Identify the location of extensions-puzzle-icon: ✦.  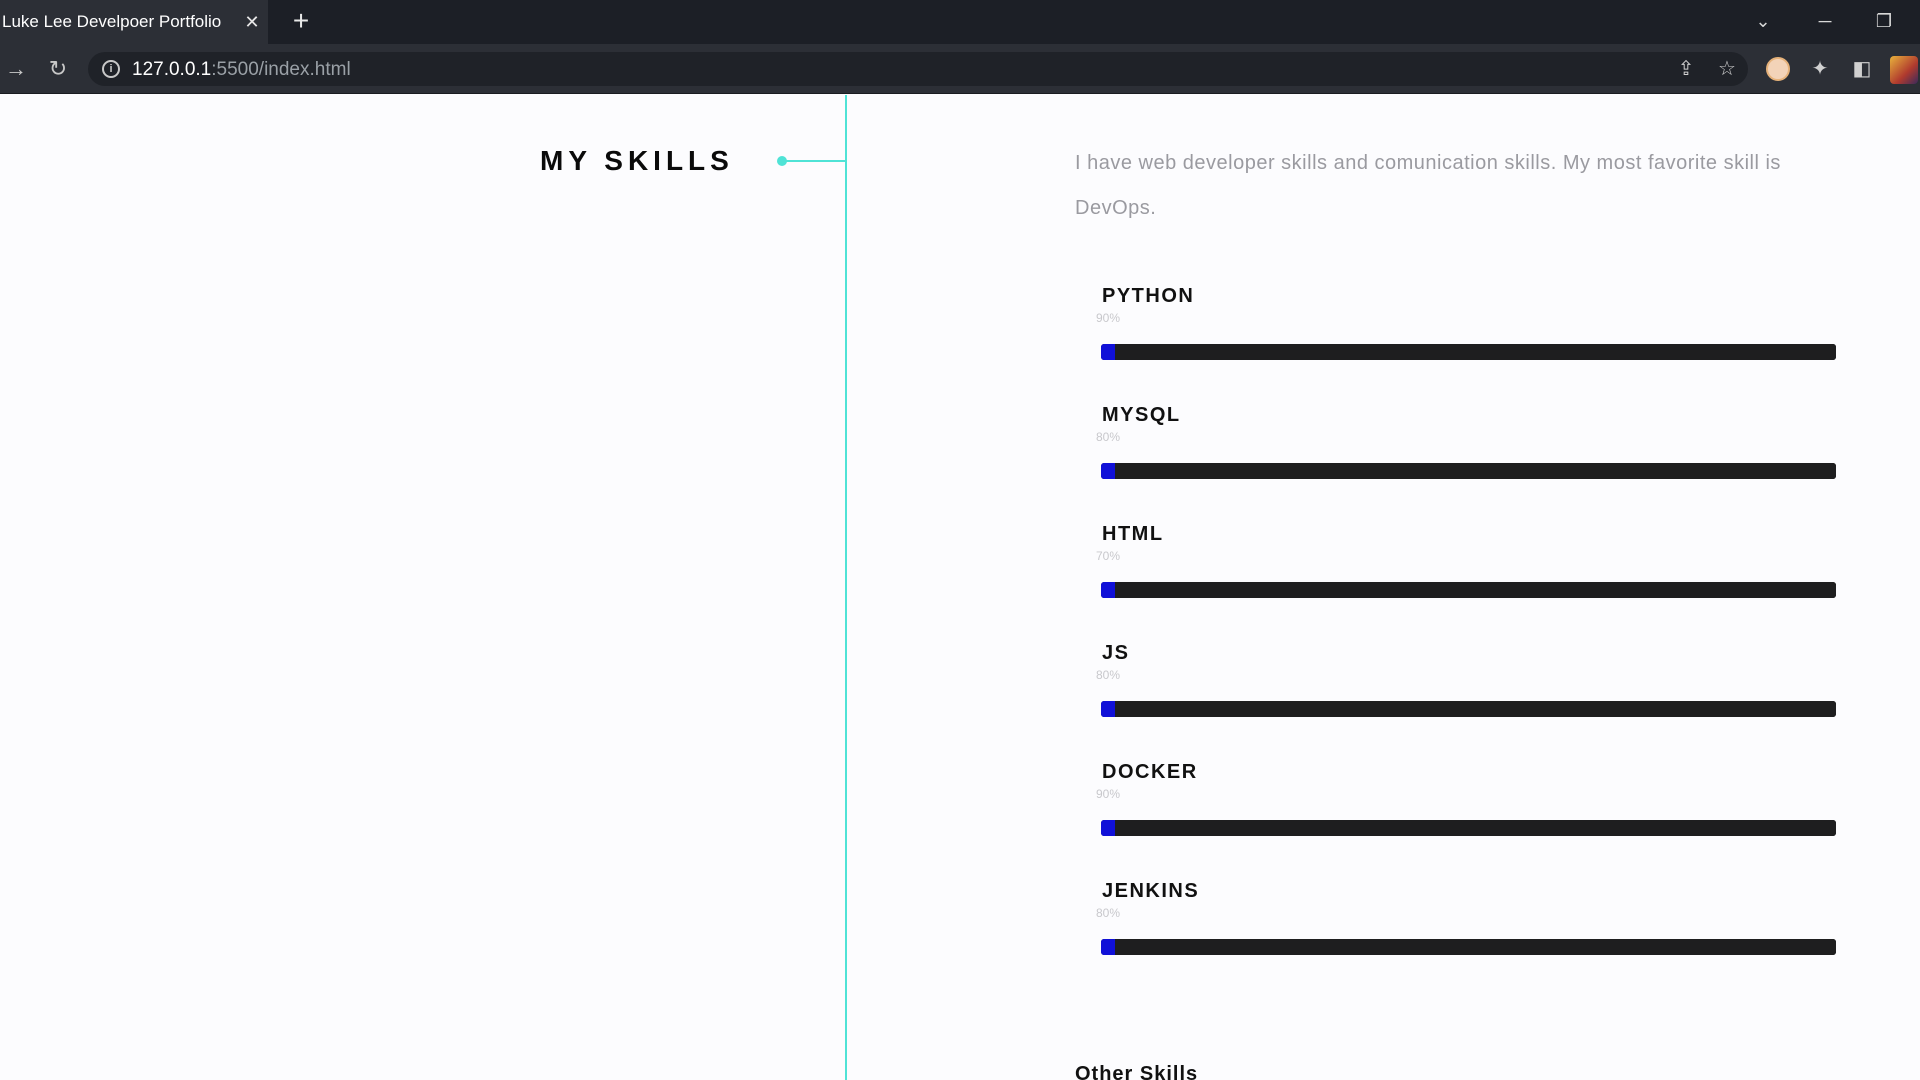
(1820, 69).